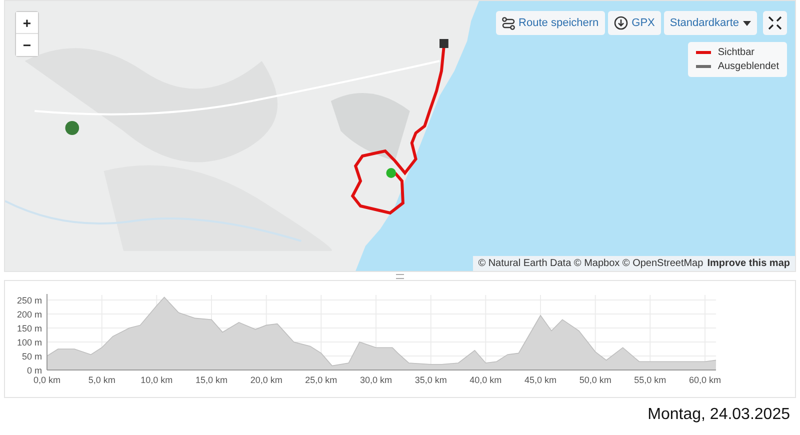 The width and height of the screenshot is (800, 435). What do you see at coordinates (376, 380) in the screenshot?
I see `x-tick-label: 30,0 km` at bounding box center [376, 380].